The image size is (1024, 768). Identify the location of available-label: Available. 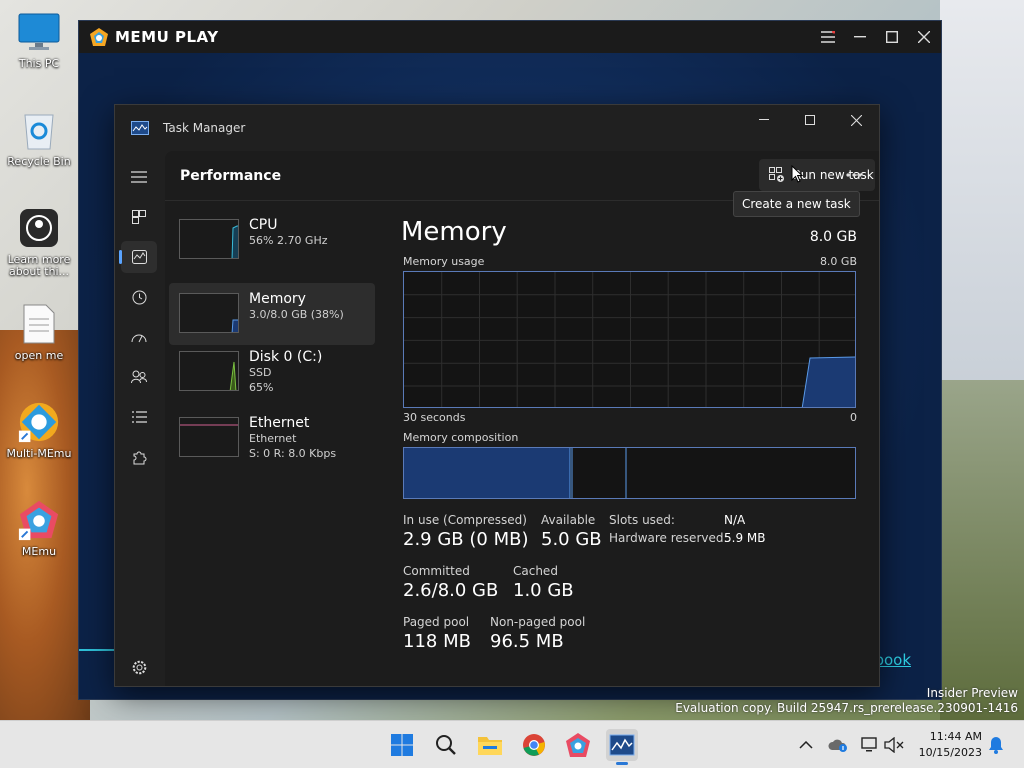
(568, 520).